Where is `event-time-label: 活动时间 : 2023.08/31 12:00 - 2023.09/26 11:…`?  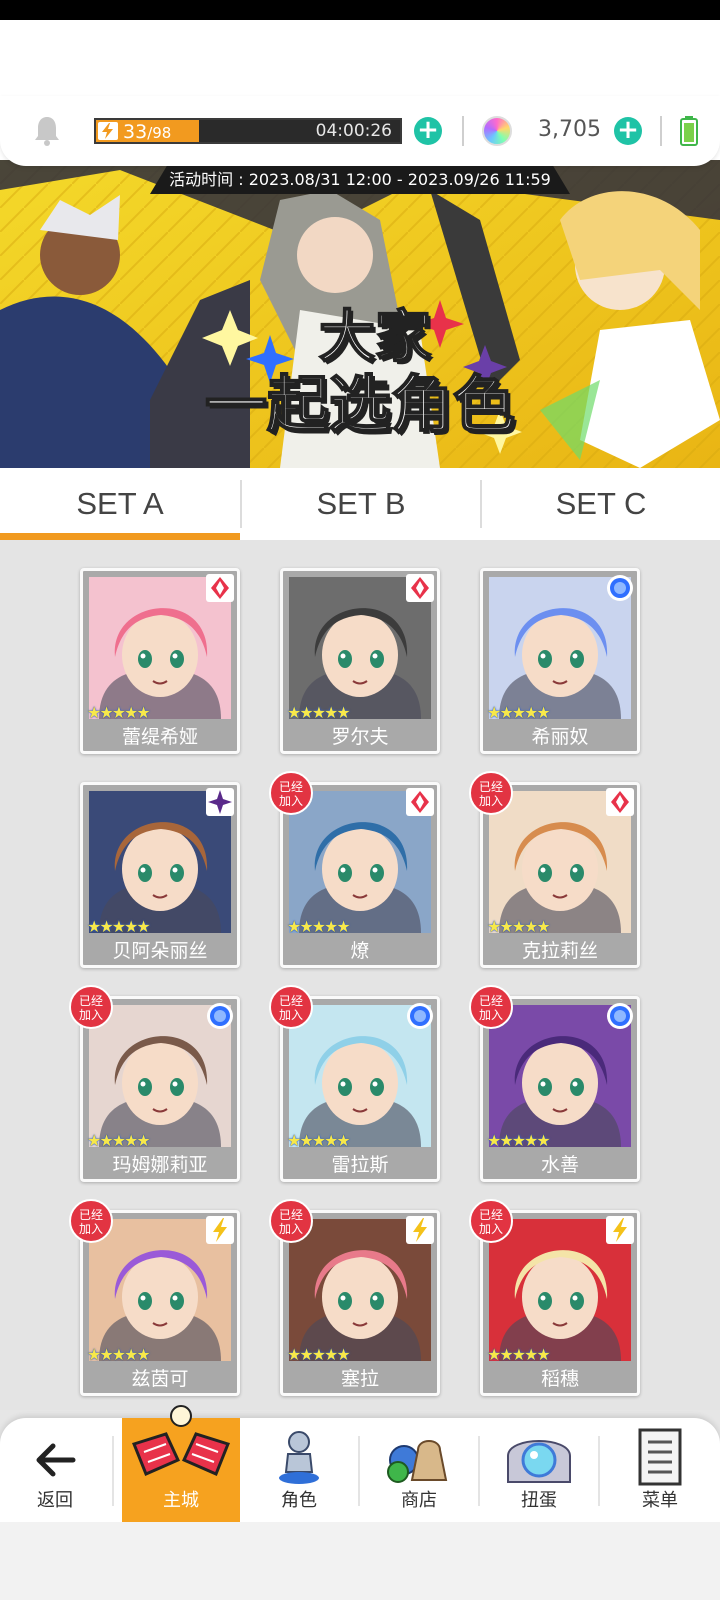 event-time-label: 活动时间 : 2023.08/31 12:00 - 2023.09/26 11:… is located at coordinates (360, 180).